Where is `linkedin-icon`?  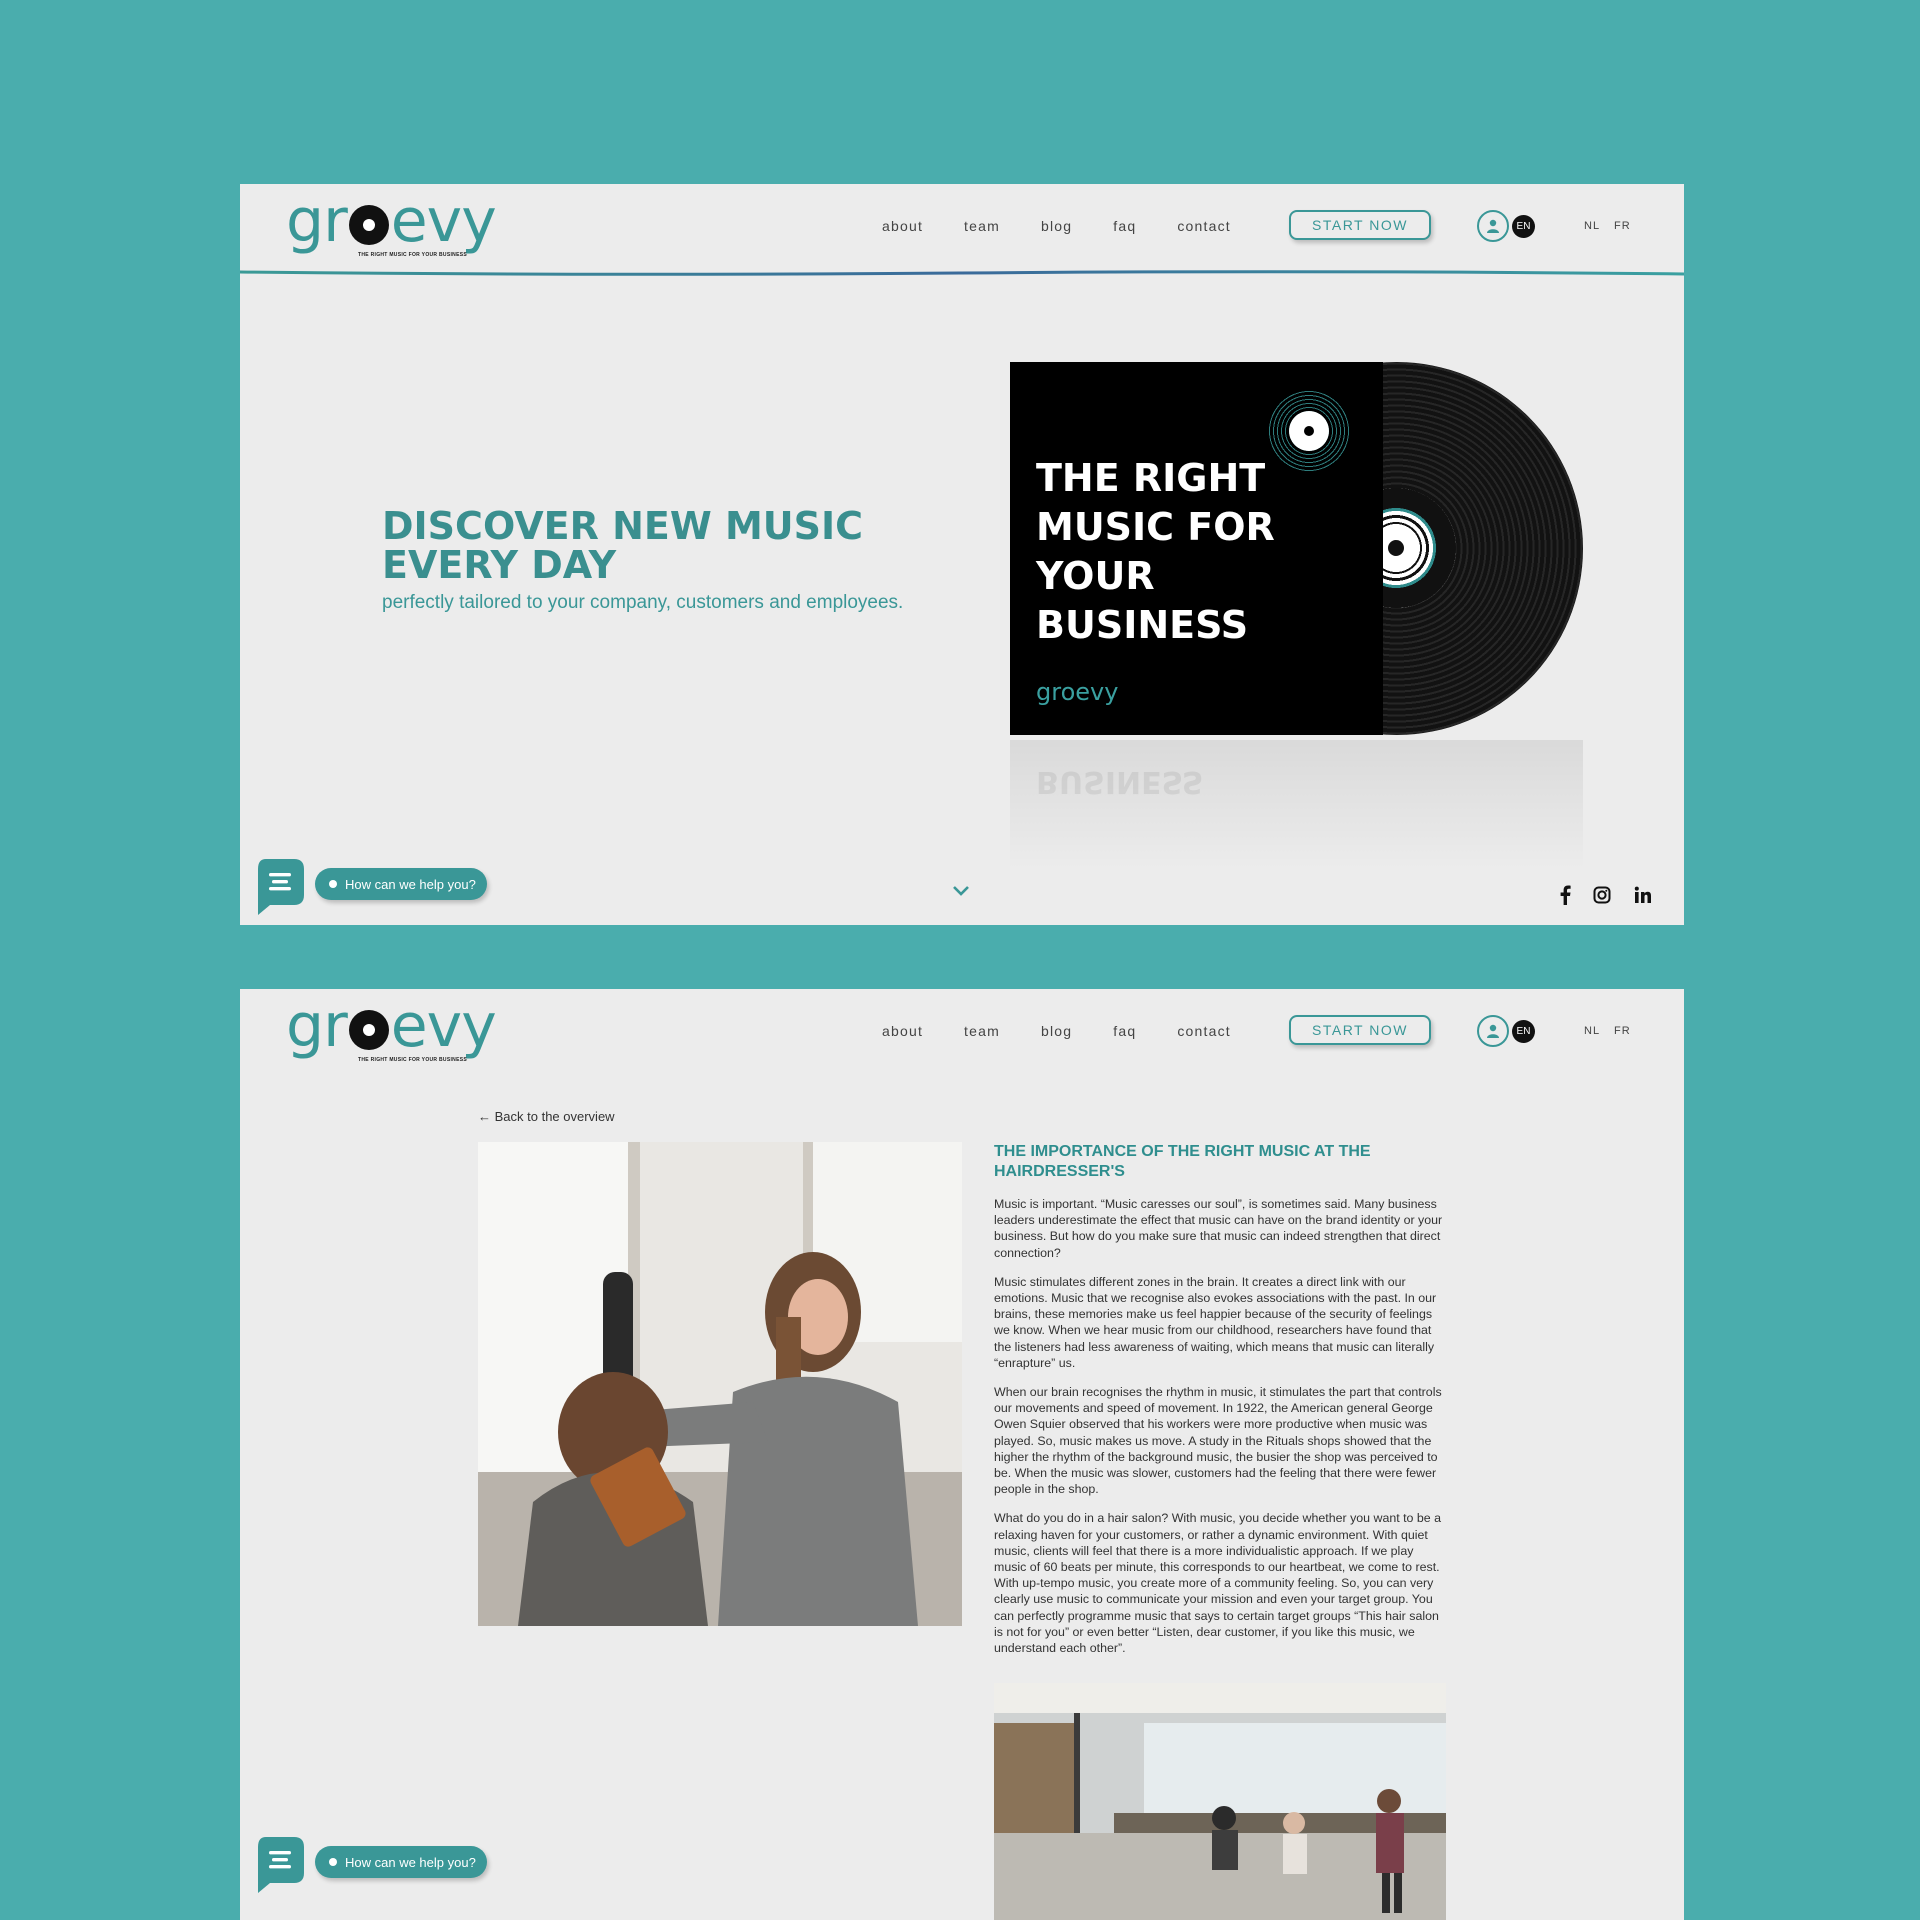 linkedin-icon is located at coordinates (1643, 895).